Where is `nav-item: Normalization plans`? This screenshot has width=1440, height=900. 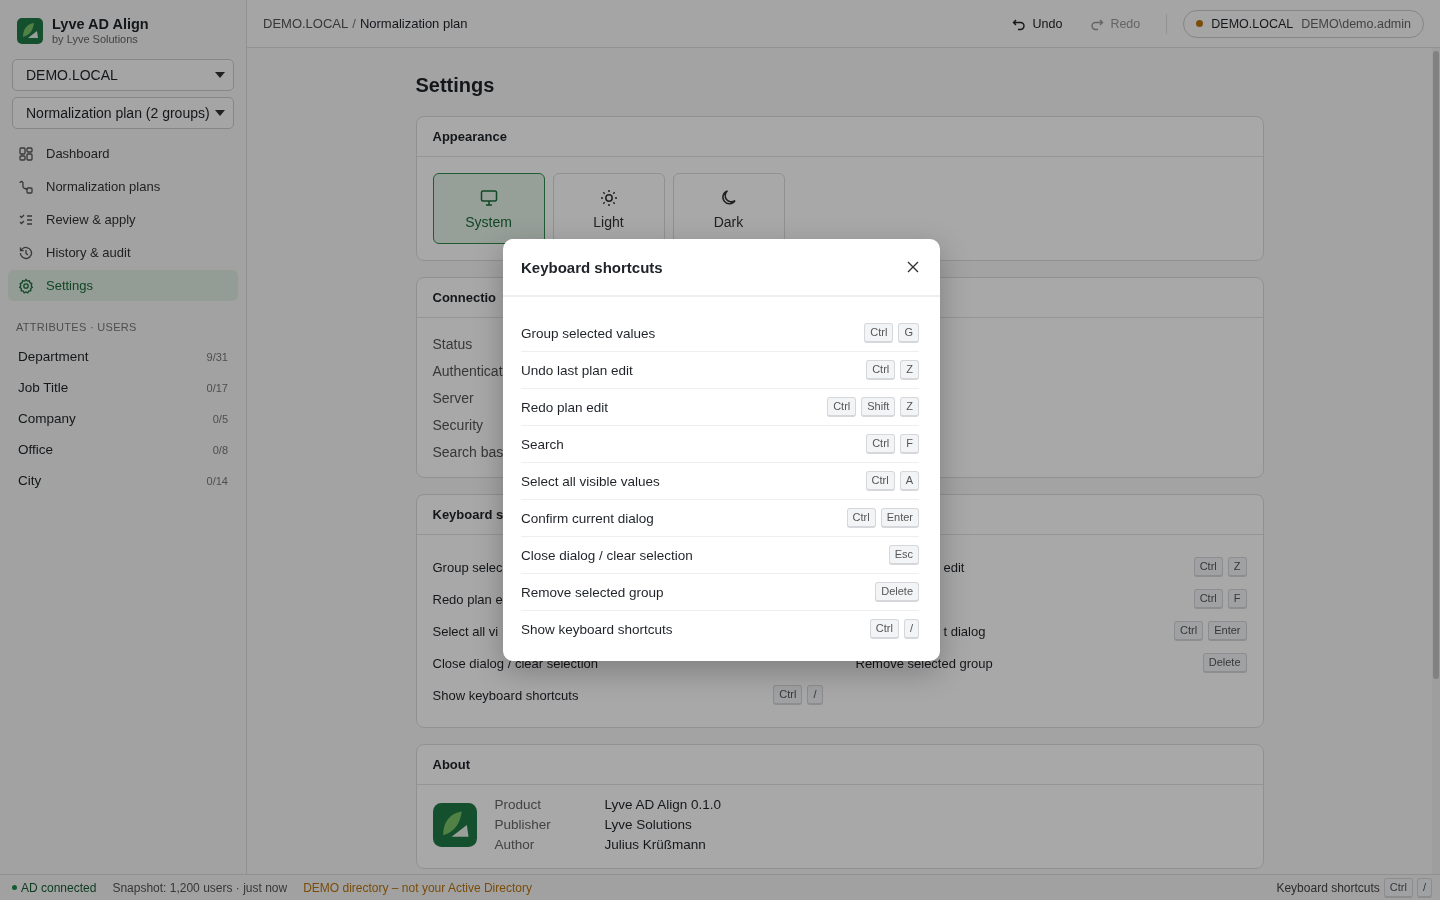 nav-item: Normalization plans is located at coordinates (123, 186).